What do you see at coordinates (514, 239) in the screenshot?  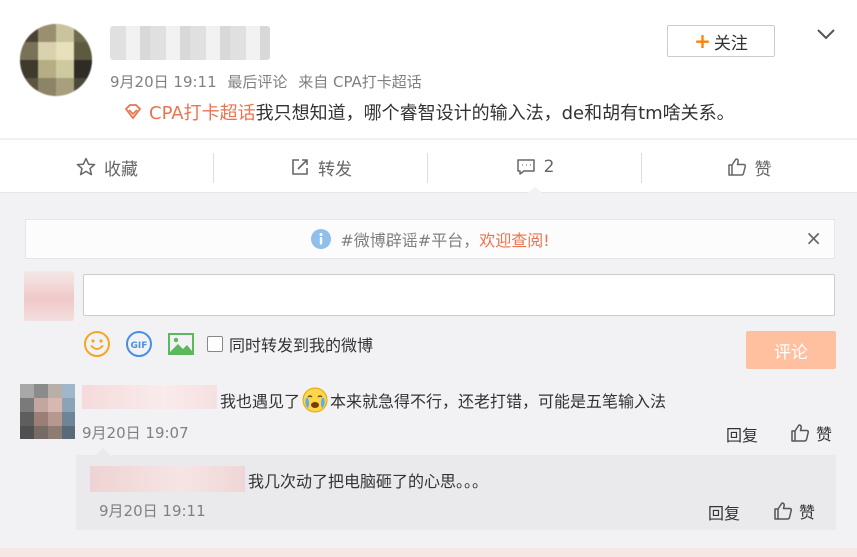 I see `notice-link: 欢迎查阅!` at bounding box center [514, 239].